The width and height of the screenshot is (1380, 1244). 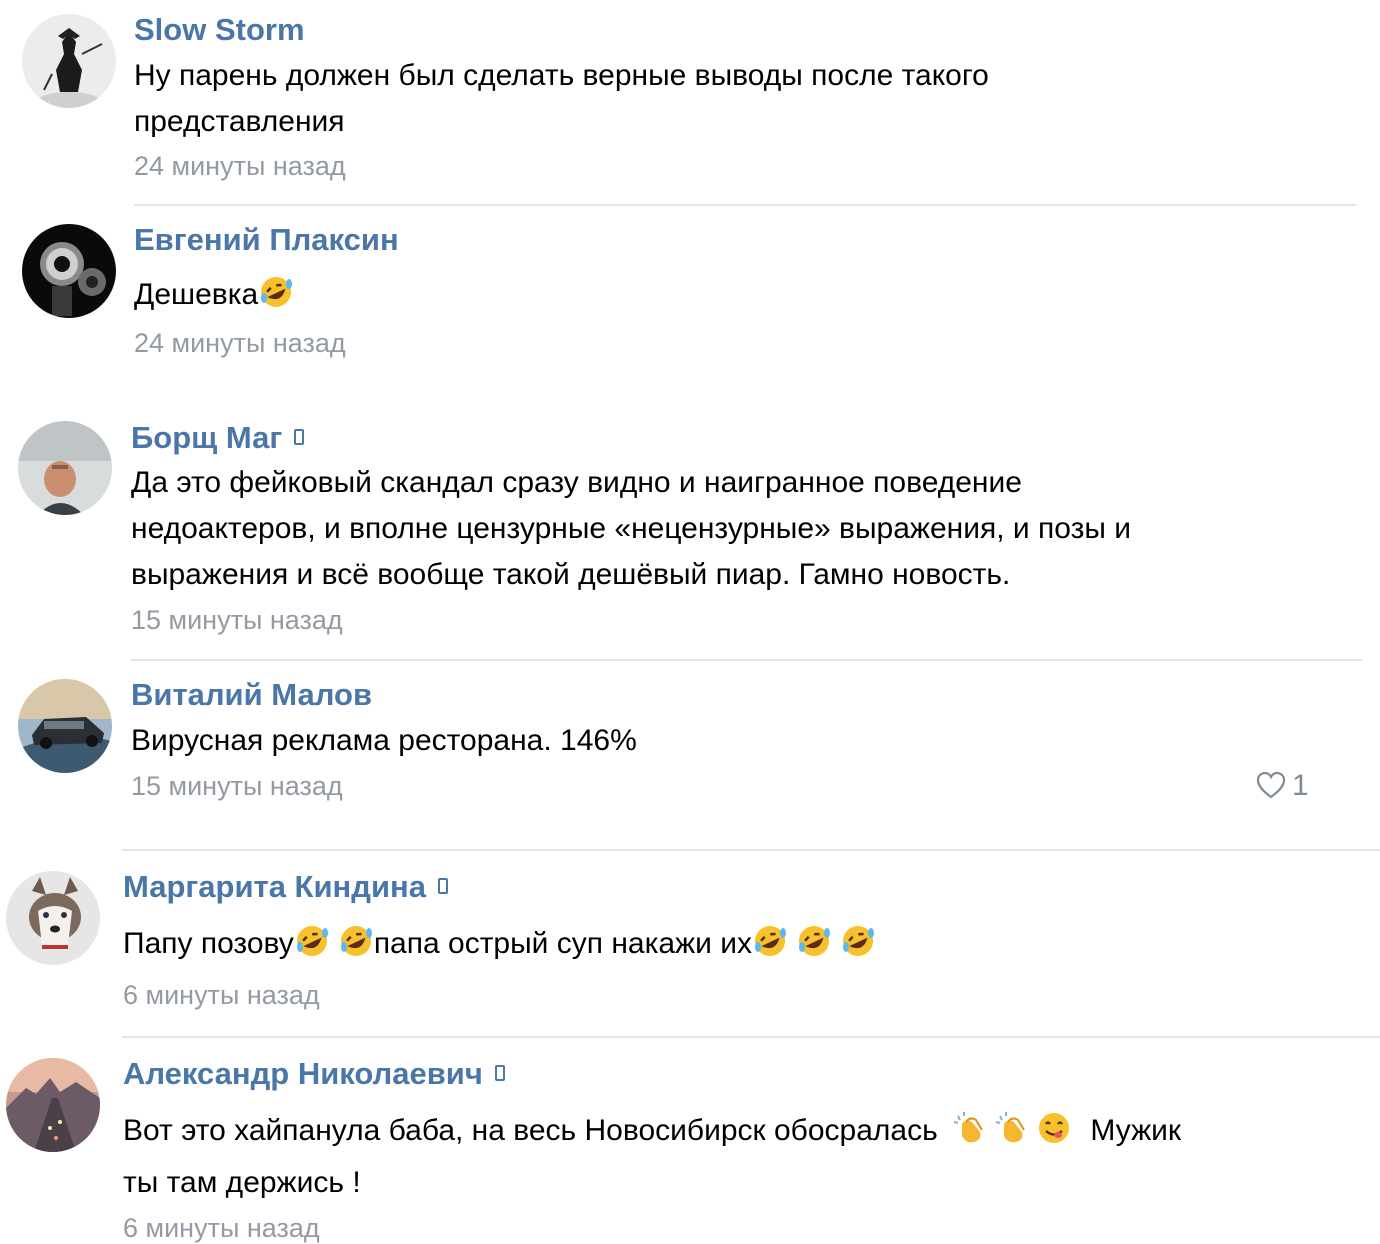 I want to click on comment-text-content: Дешевка, so click(x=196, y=294).